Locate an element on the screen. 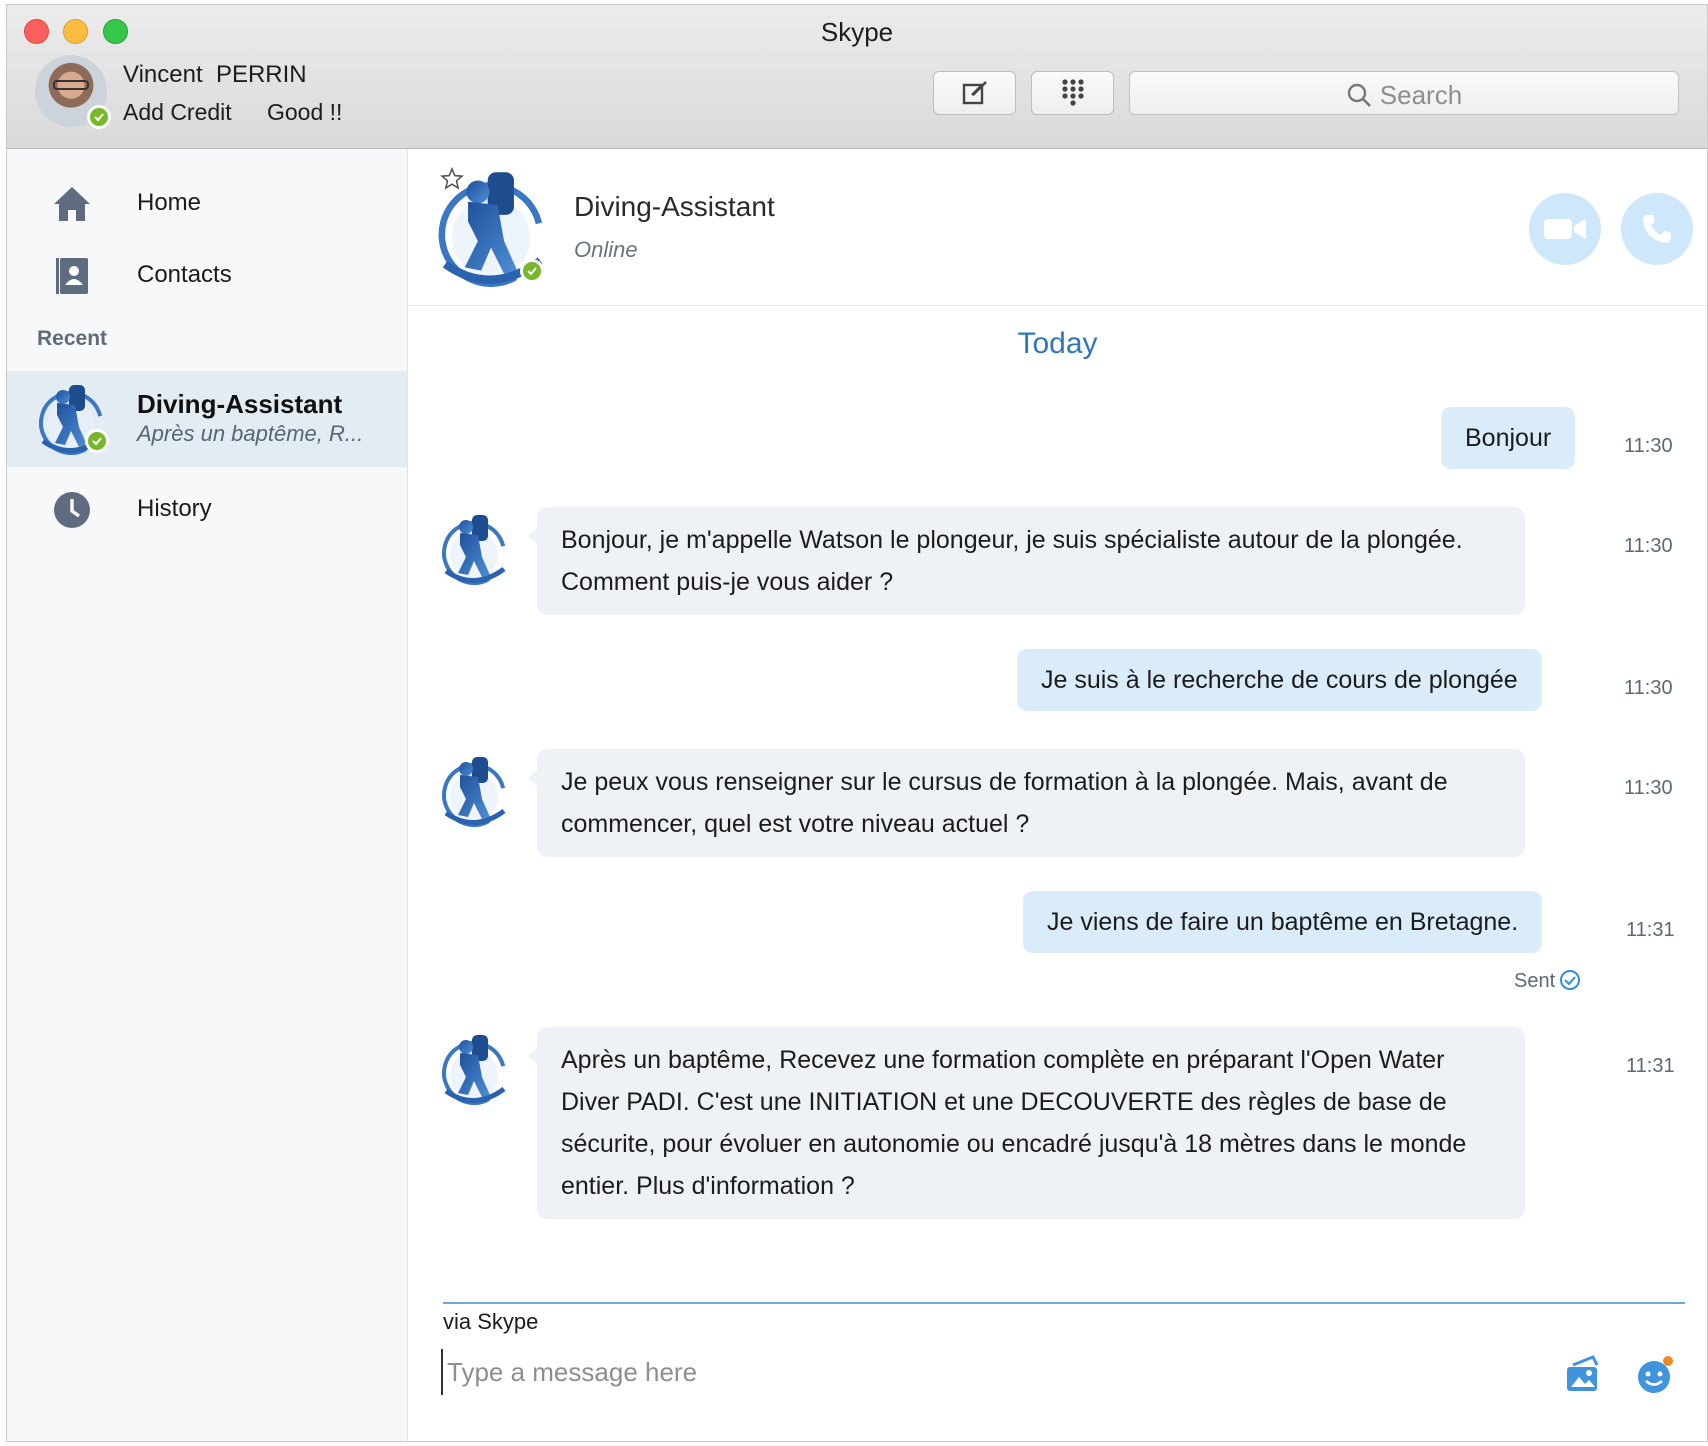 The image size is (1708, 1446). video-camera-icon is located at coordinates (1565, 229).